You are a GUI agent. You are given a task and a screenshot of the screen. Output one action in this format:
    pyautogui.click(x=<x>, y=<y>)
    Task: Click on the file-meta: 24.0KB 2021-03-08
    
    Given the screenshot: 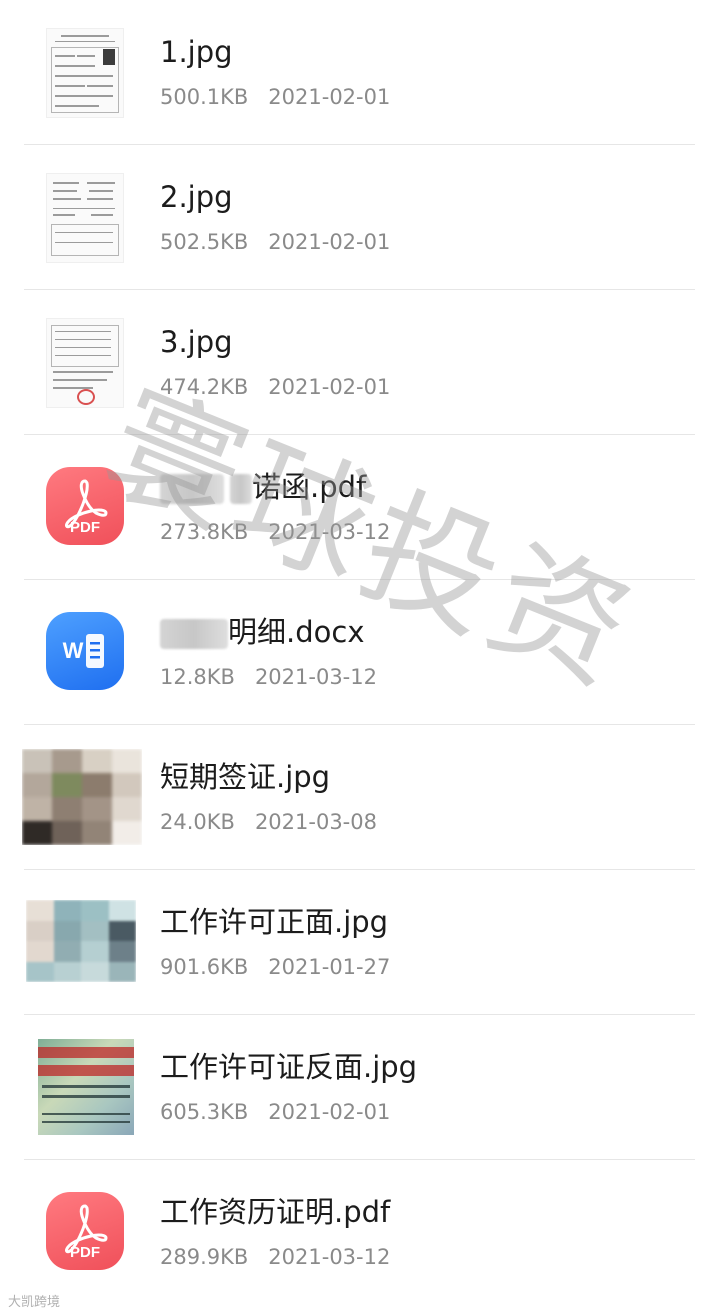 What is the action you would take?
    pyautogui.click(x=268, y=822)
    